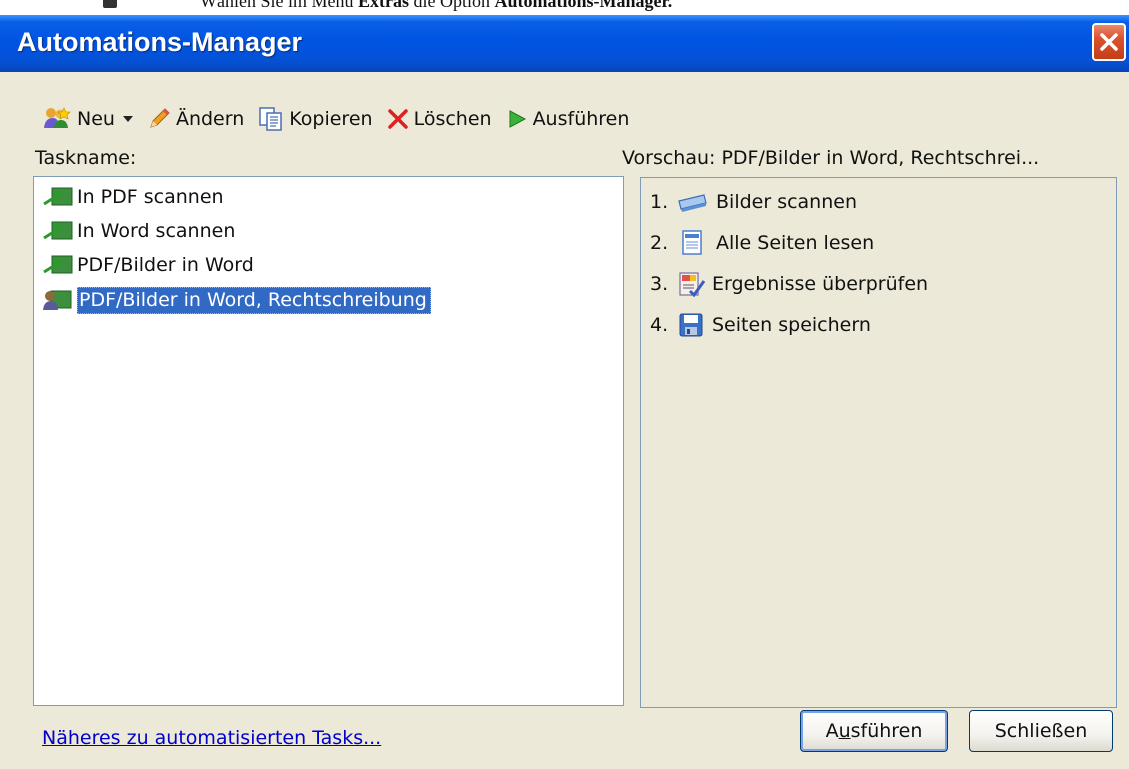 The image size is (1129, 769). Describe the element at coordinates (138, 231) in the screenshot. I see `task-list-item: In Word scannen` at that location.